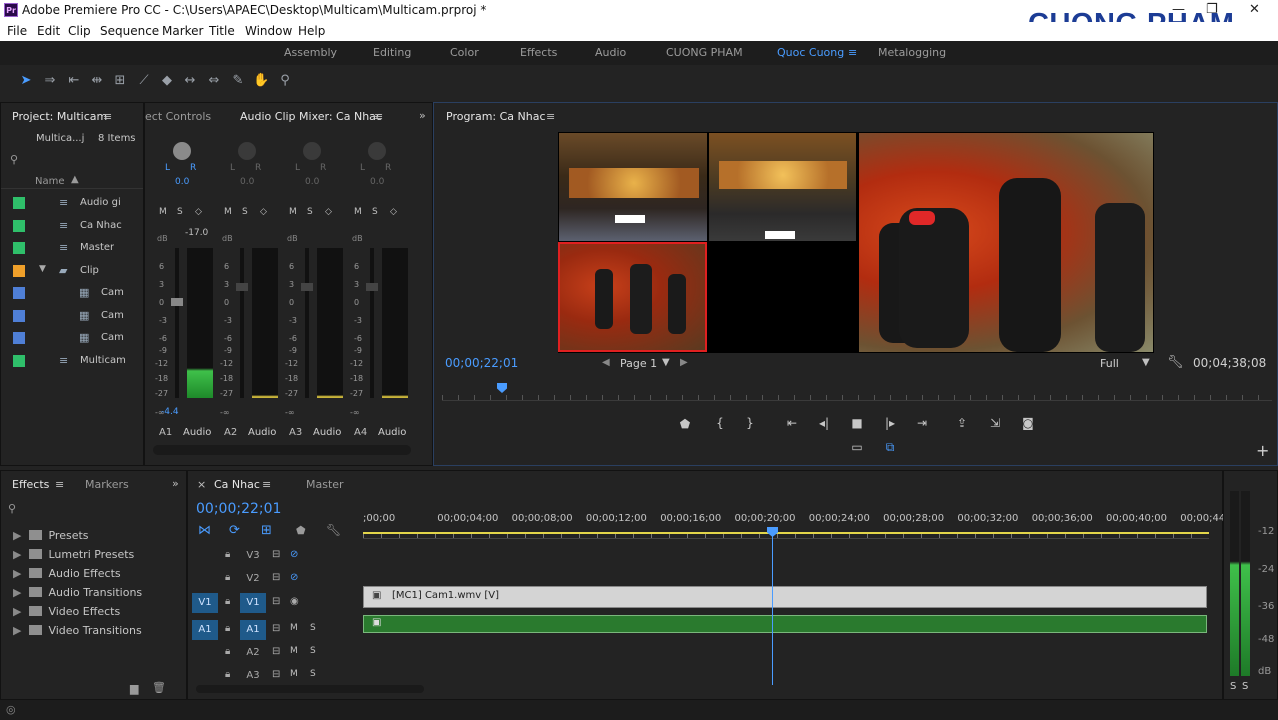 The width and height of the screenshot is (1278, 720). I want to click on project-item: ≡ Ca Nhac, so click(72, 227).